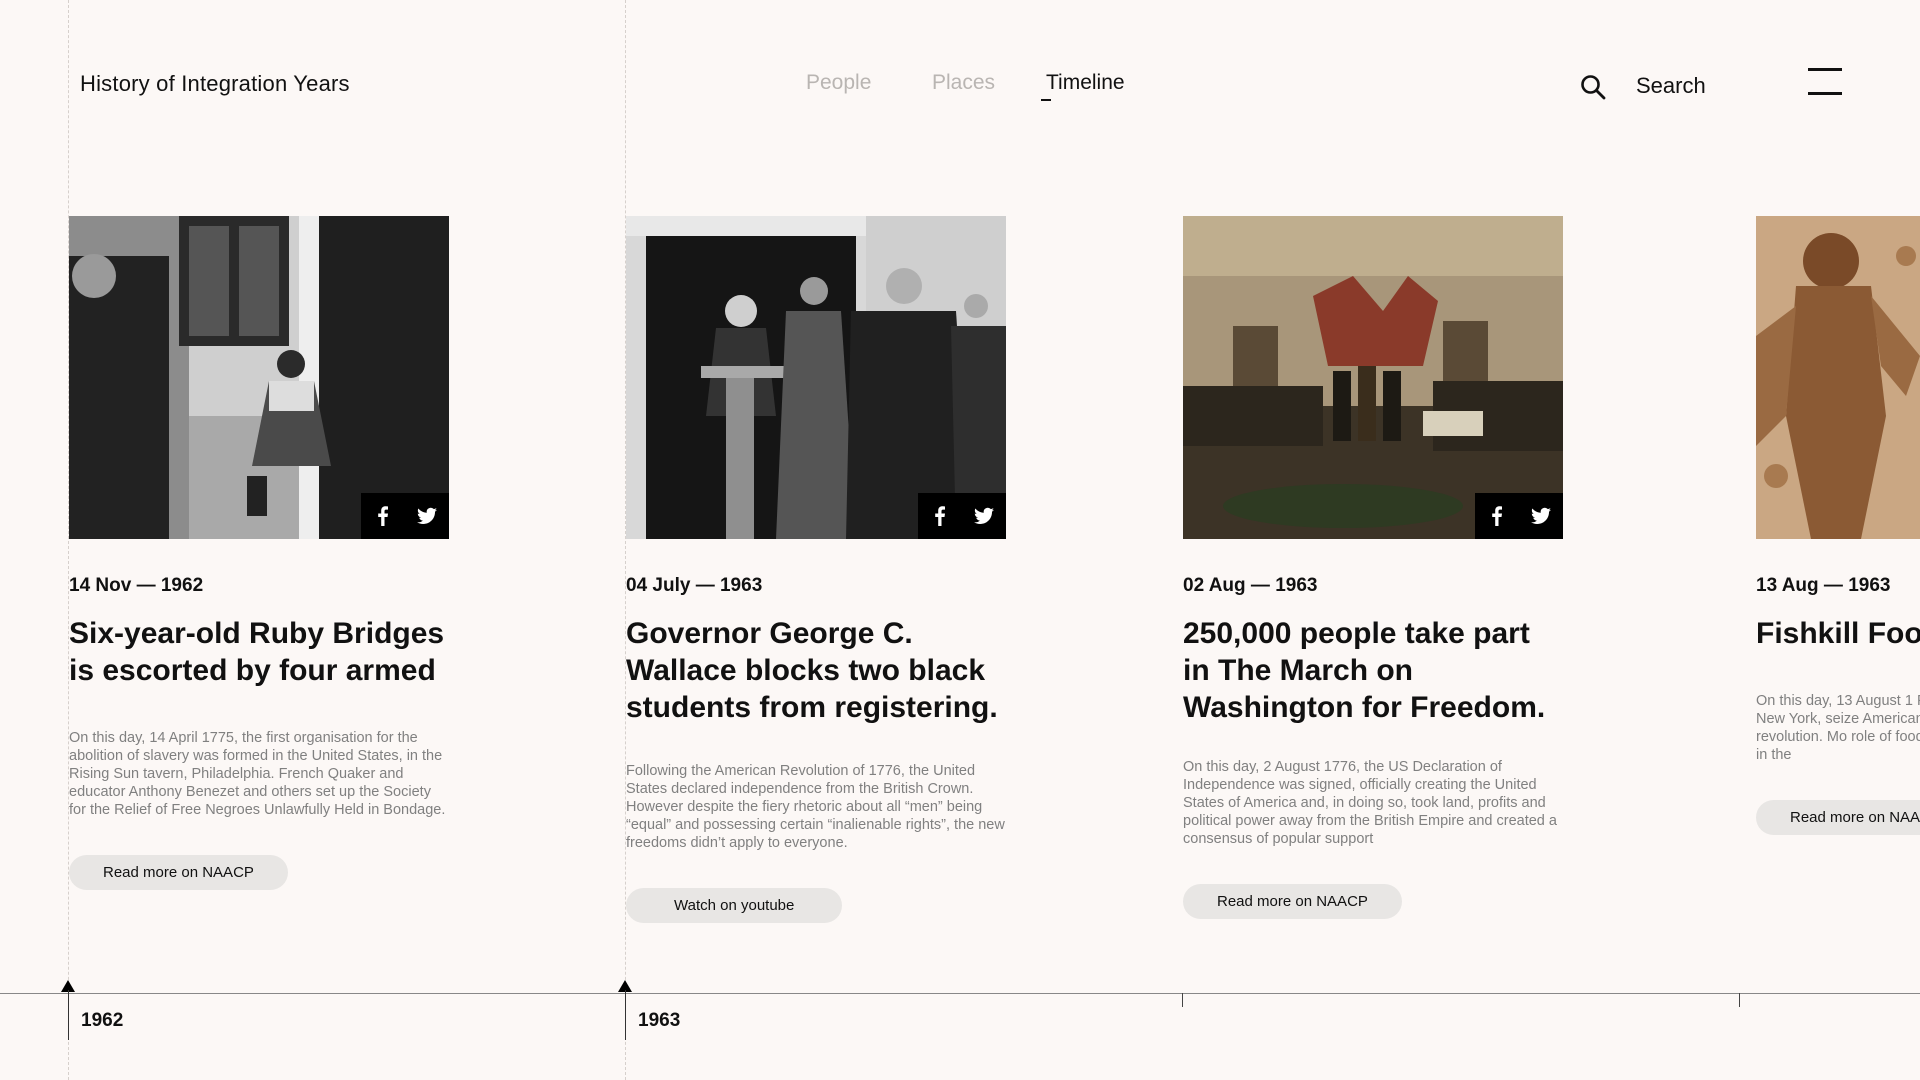  Describe the element at coordinates (1593, 87) in the screenshot. I see `search-icon` at that location.